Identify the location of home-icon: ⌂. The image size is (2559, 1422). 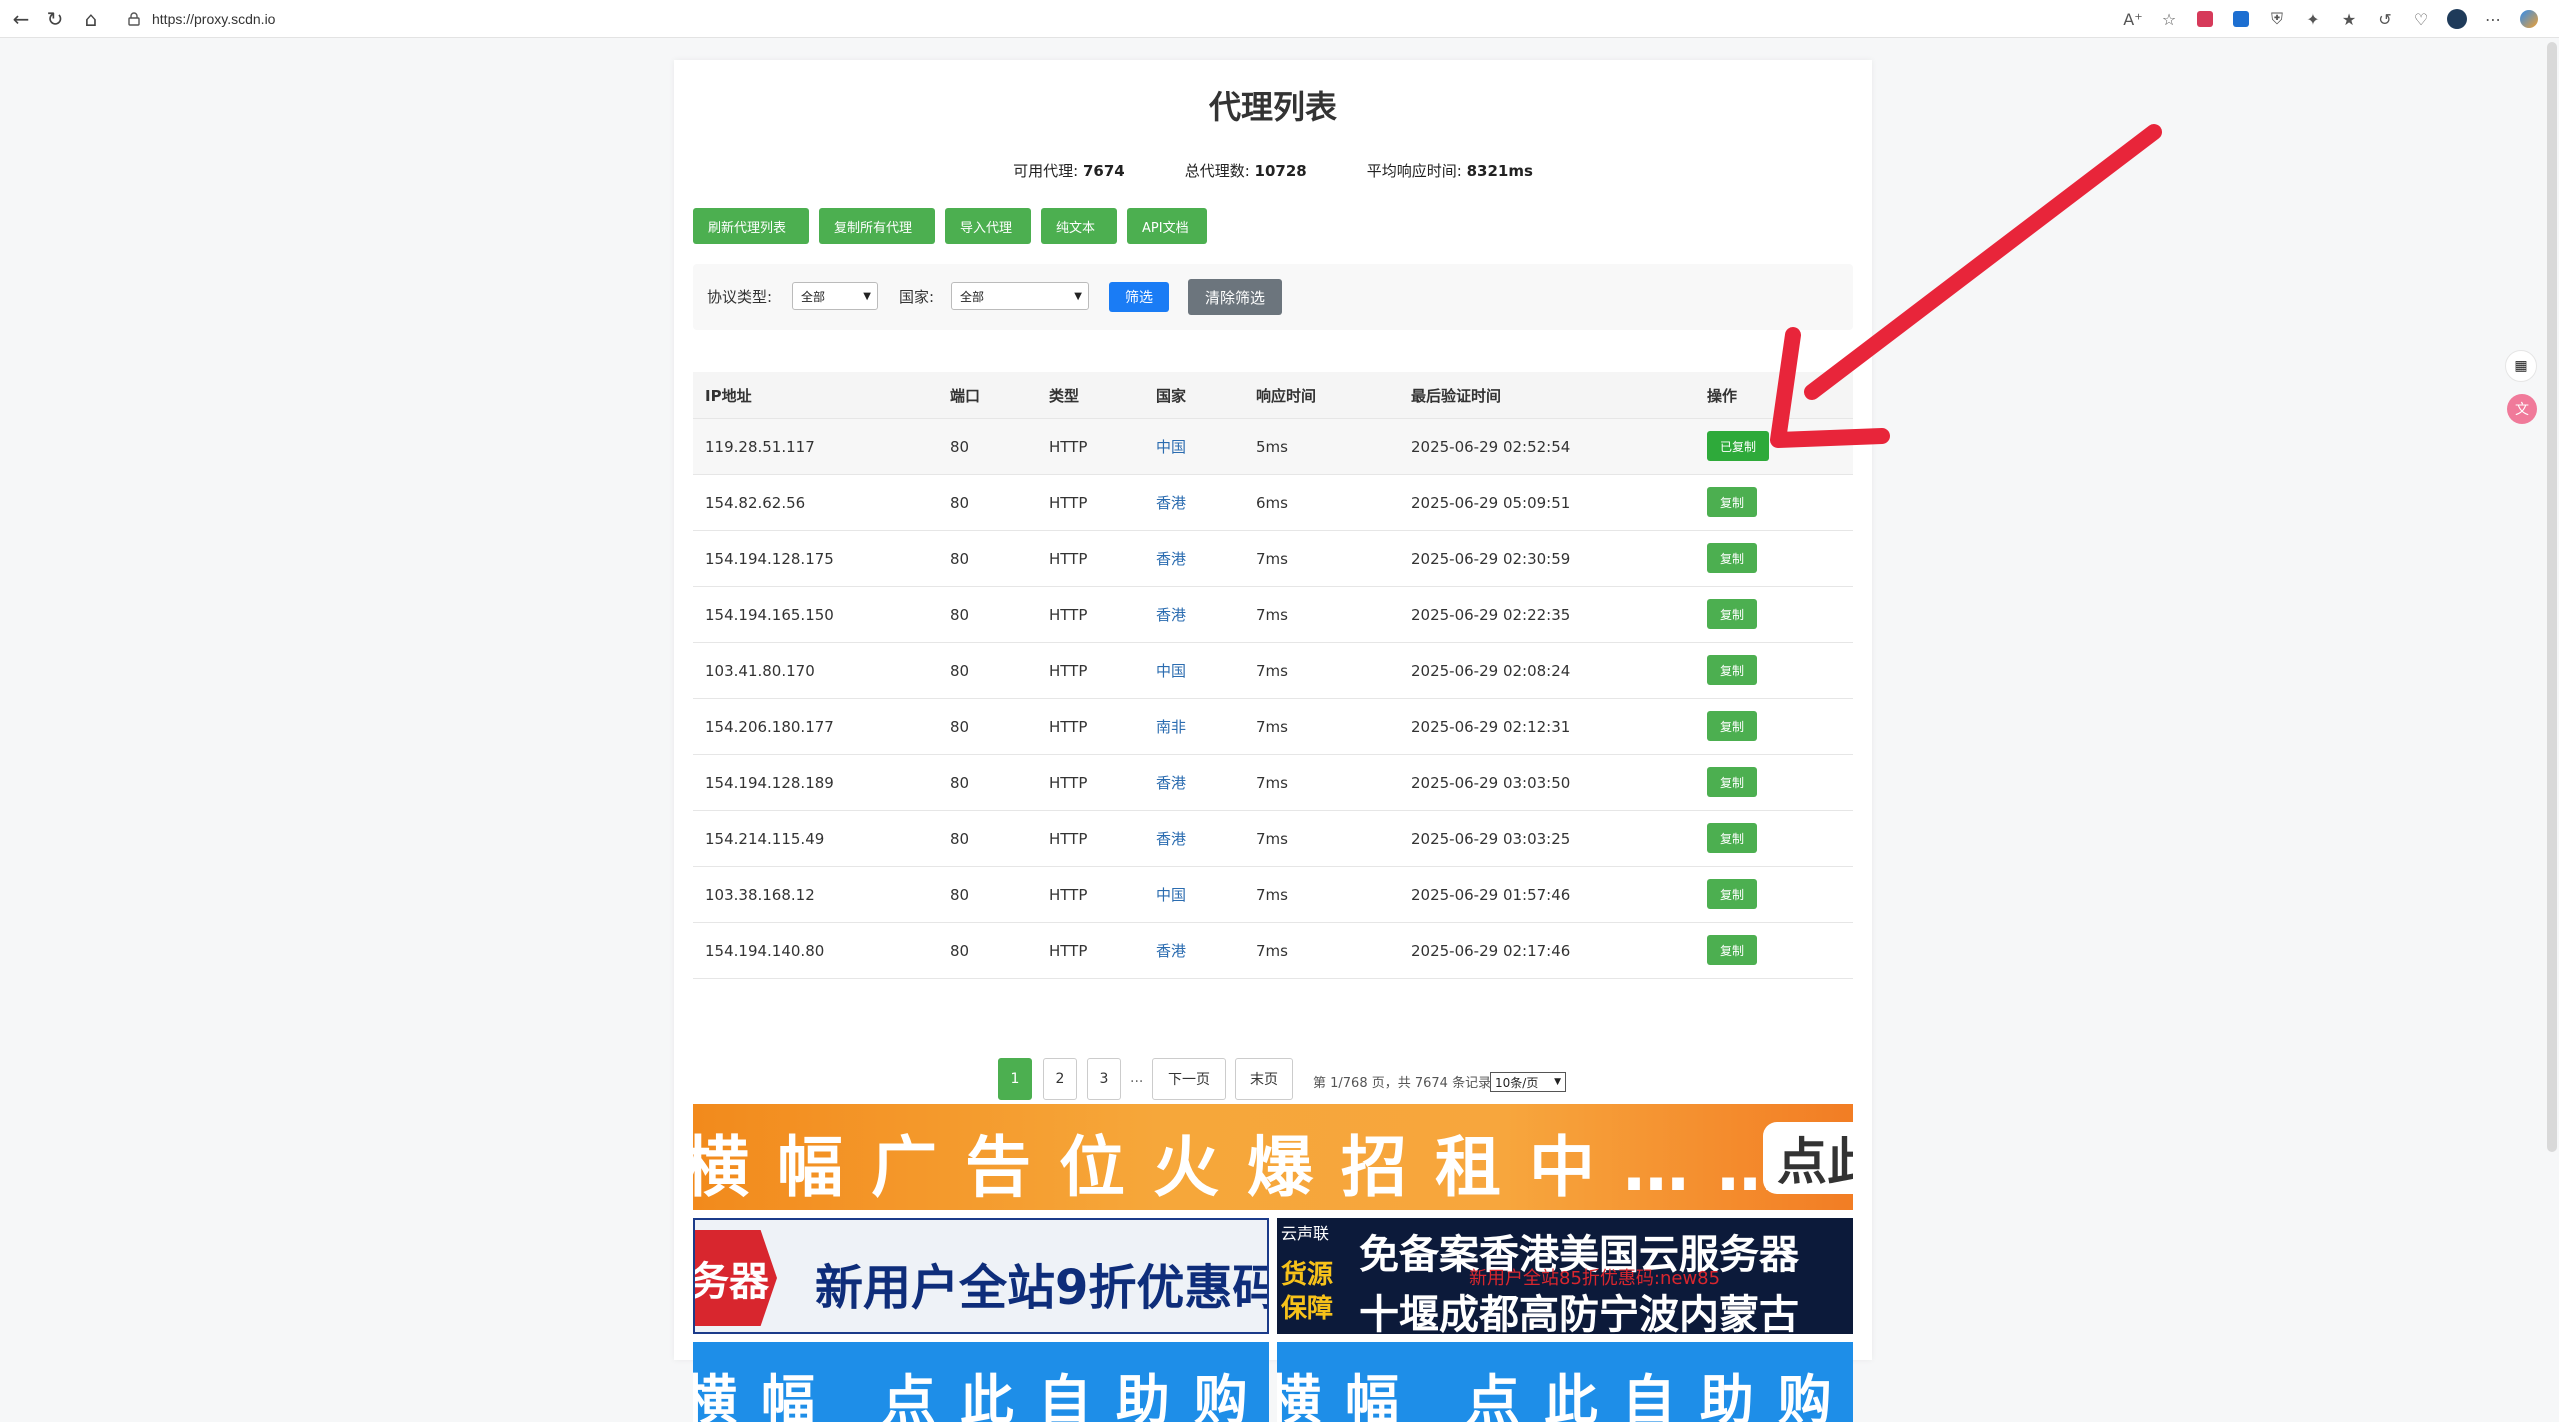
(91, 19).